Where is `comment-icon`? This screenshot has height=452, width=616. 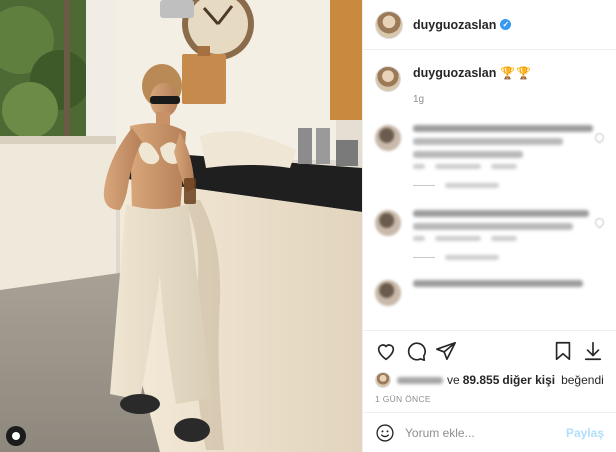 comment-icon is located at coordinates (416, 351).